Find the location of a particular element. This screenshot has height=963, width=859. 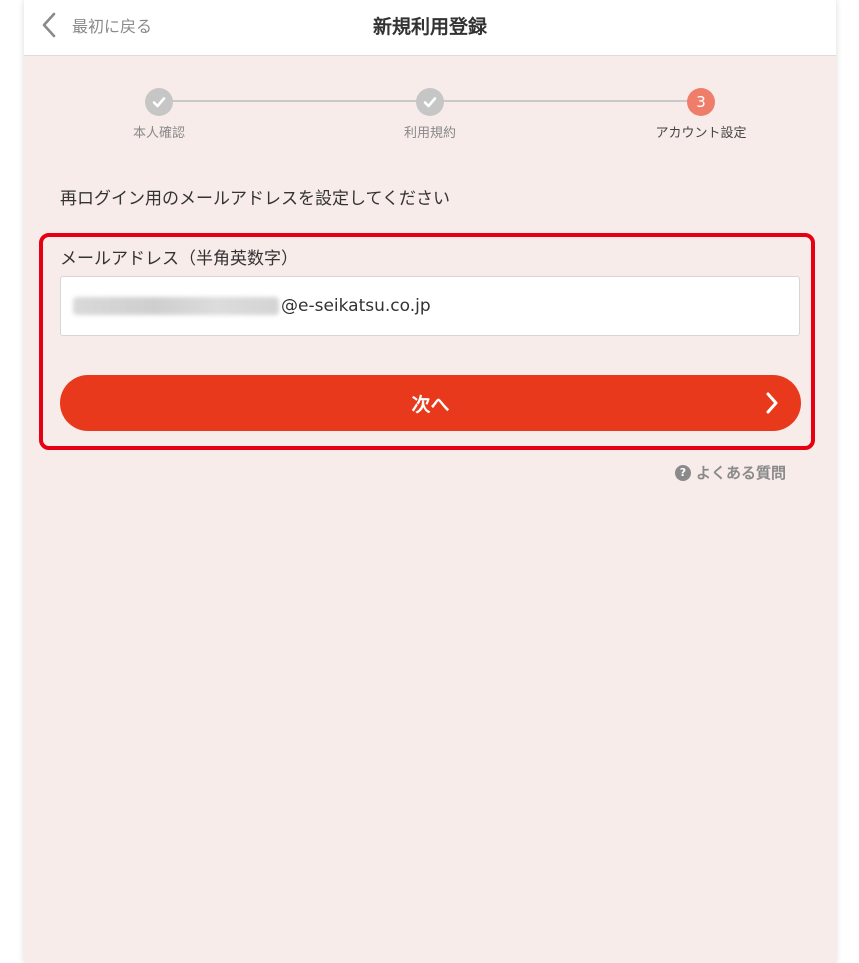

question-icon: ? is located at coordinates (682, 472).